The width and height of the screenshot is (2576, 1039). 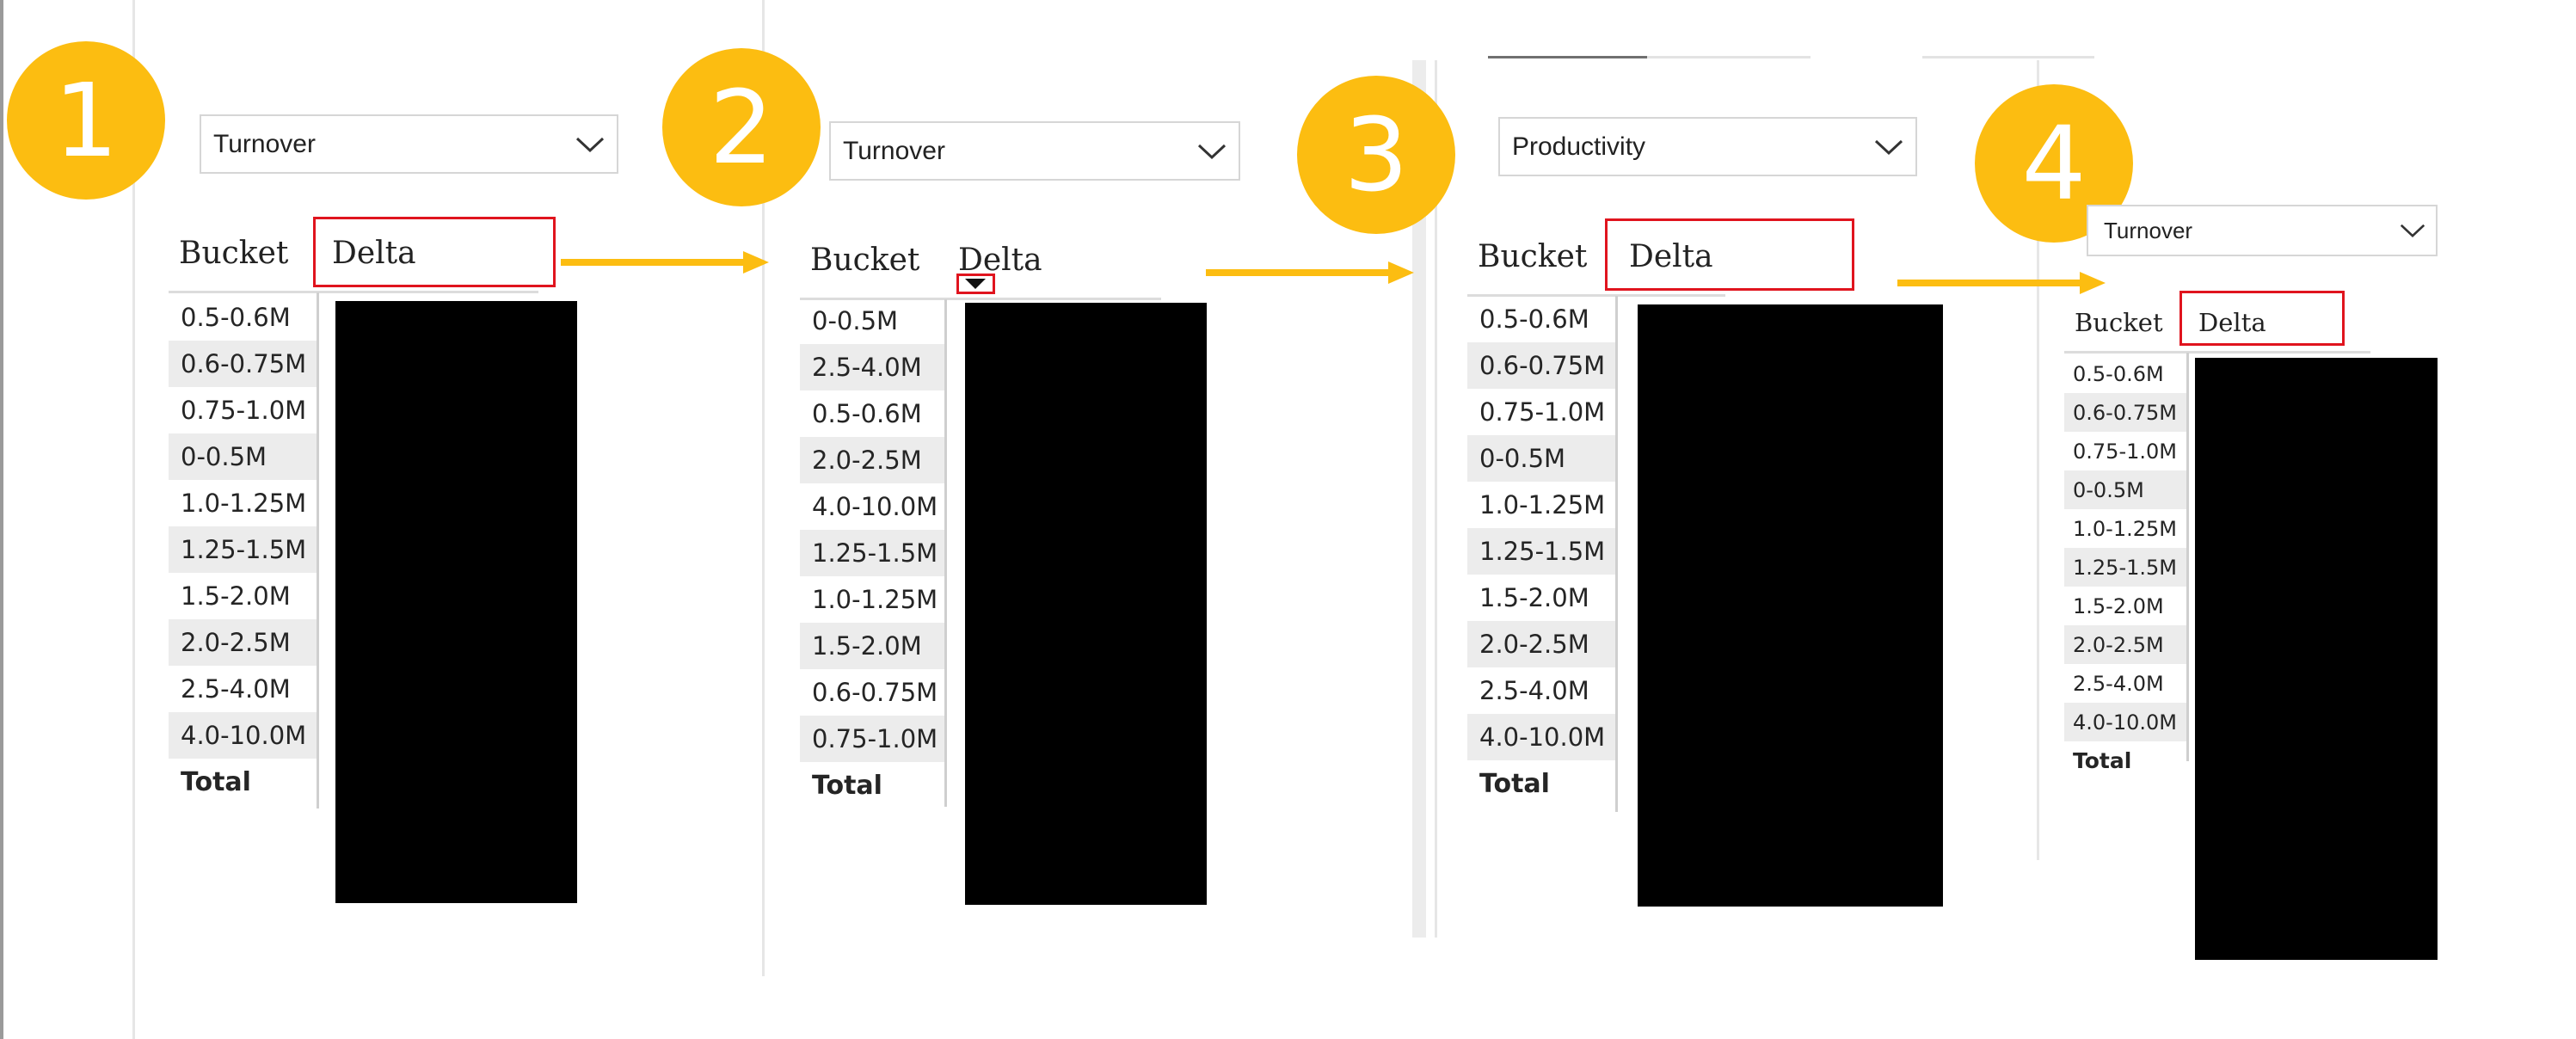 I want to click on step-number: 3, so click(x=1376, y=154).